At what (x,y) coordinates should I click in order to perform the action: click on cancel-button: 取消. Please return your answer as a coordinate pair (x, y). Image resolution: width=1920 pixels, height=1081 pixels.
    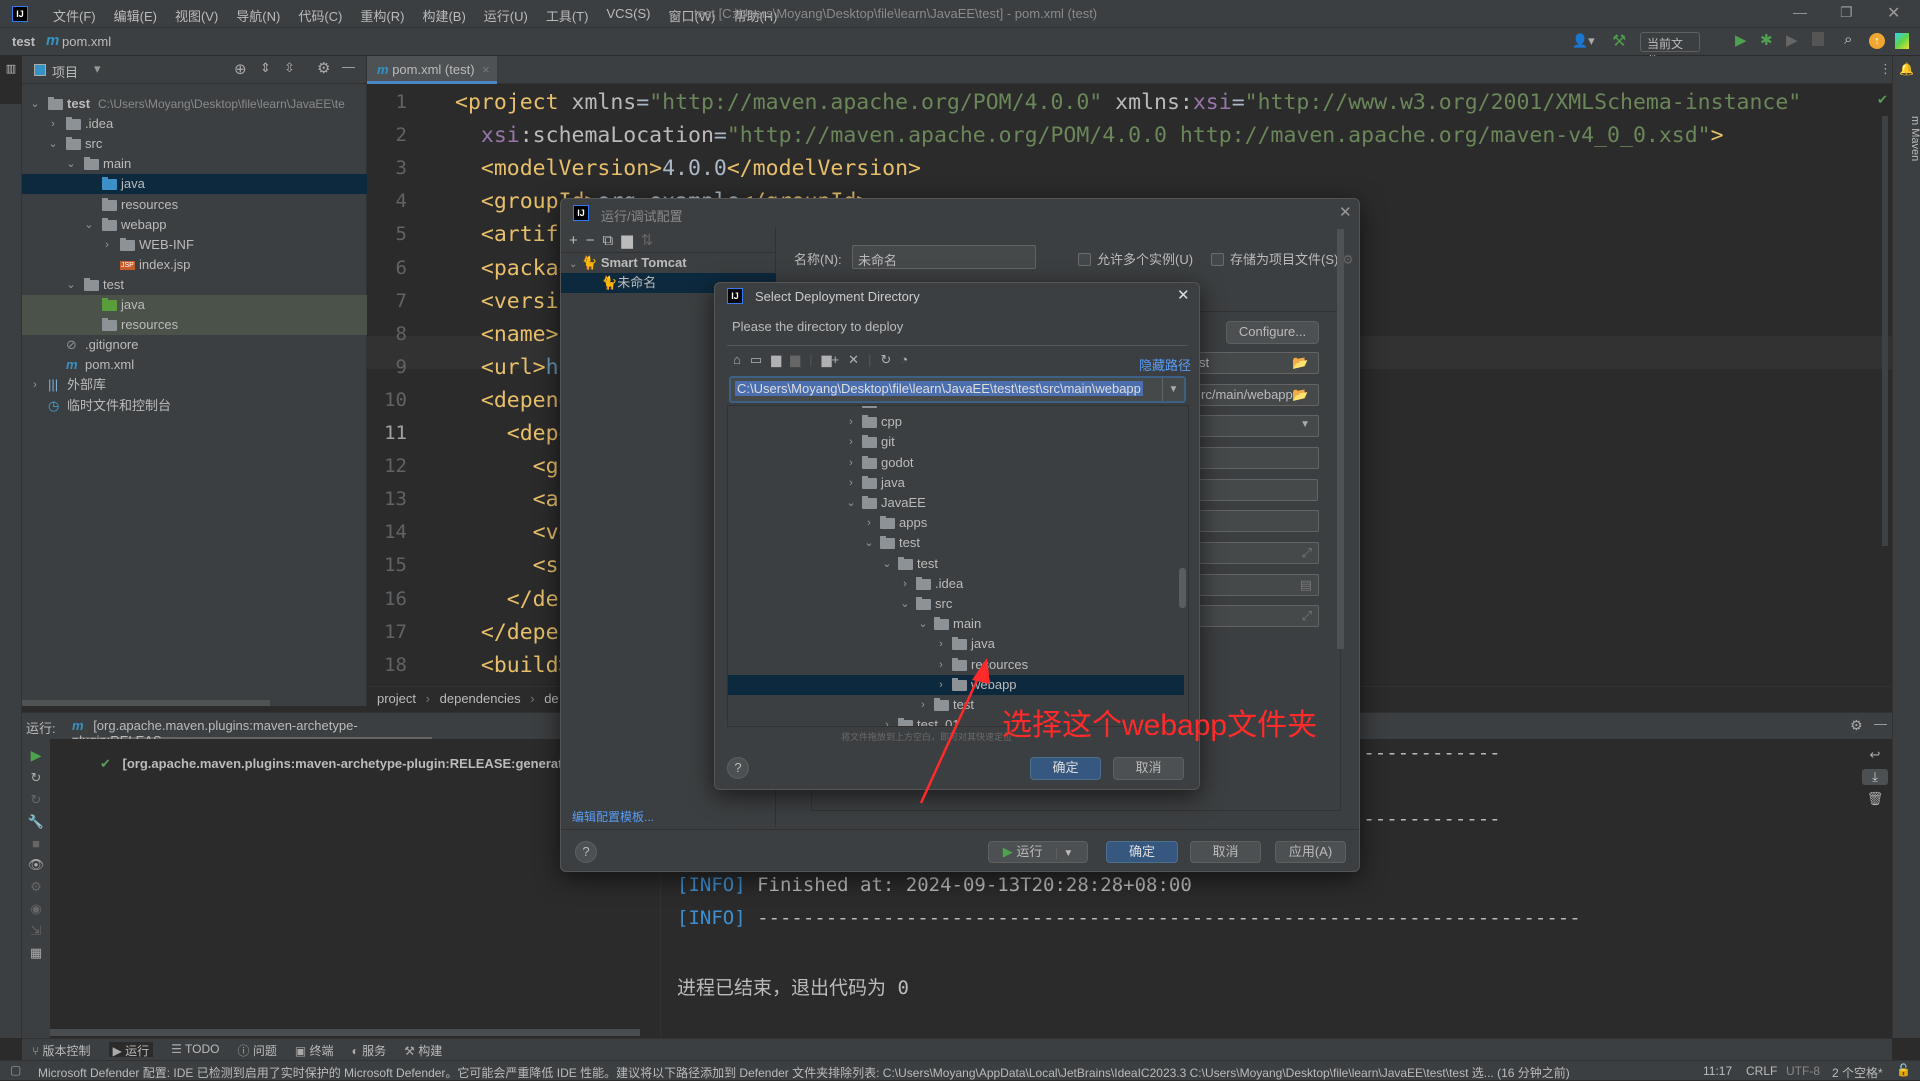
    Looking at the image, I should click on (1225, 852).